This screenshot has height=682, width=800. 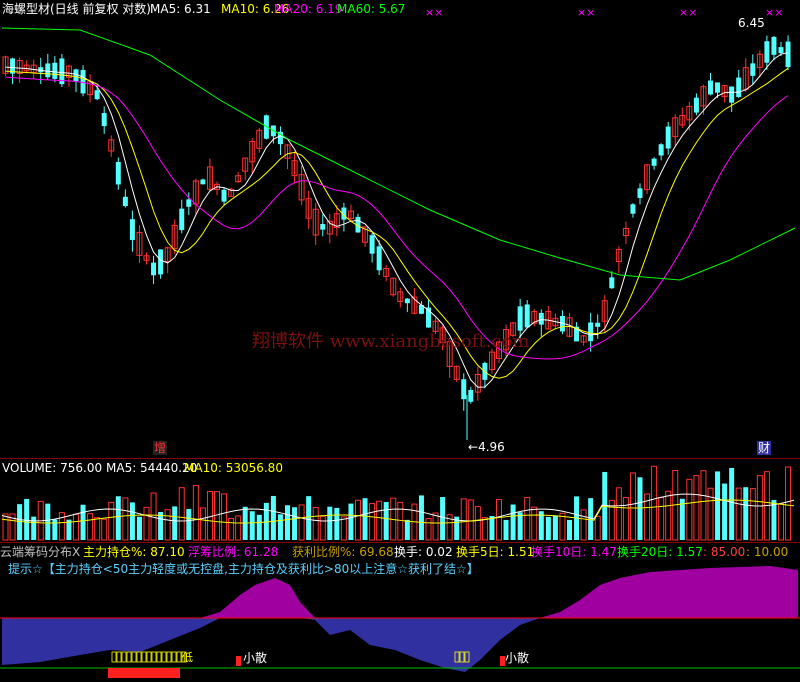 What do you see at coordinates (371, 9) in the screenshot?
I see `ma60-label: MA60: 5.67` at bounding box center [371, 9].